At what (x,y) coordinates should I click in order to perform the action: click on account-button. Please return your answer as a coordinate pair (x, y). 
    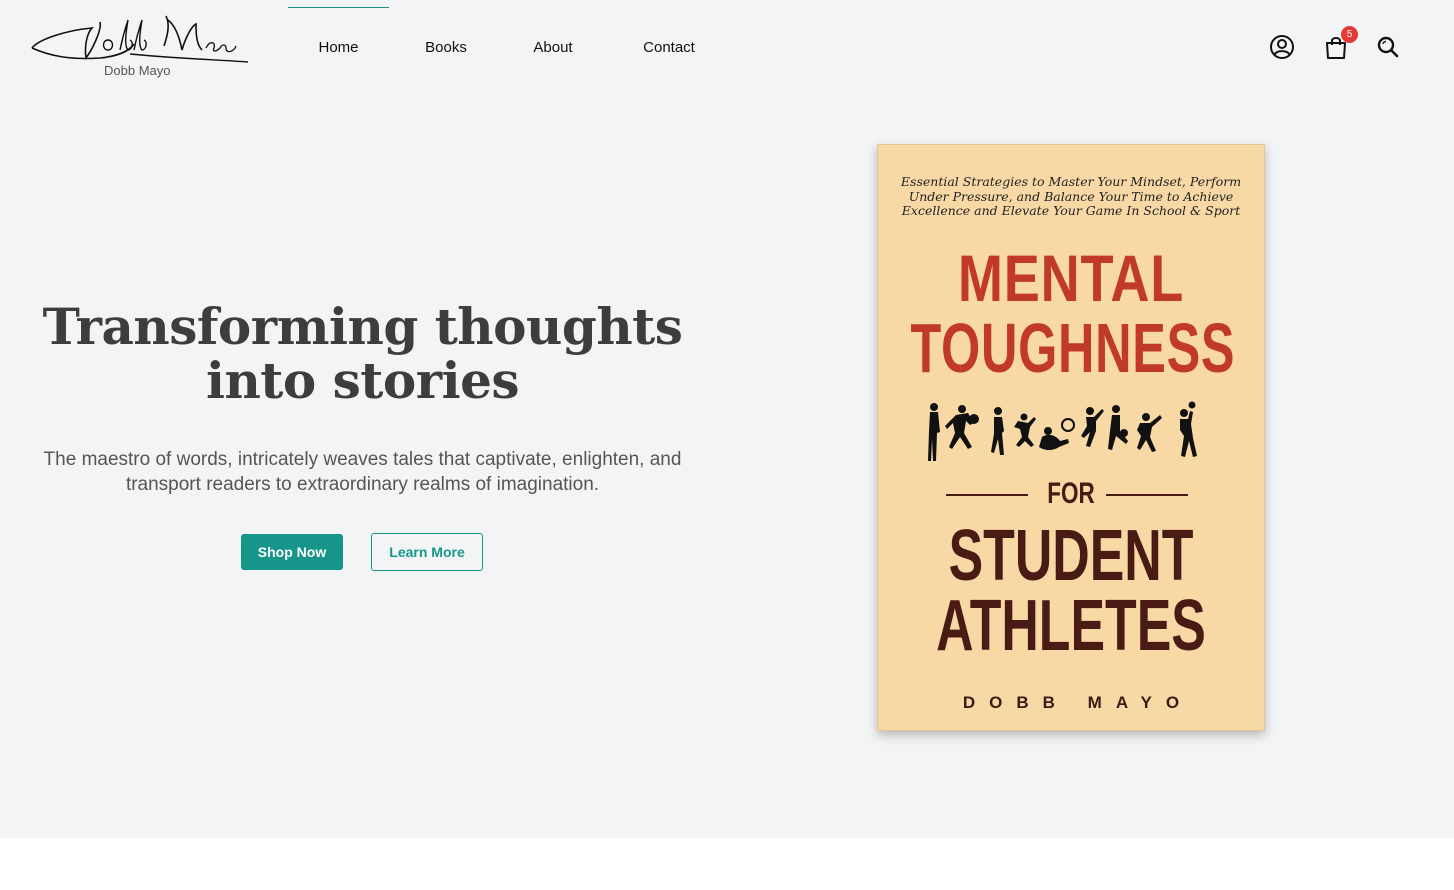
    Looking at the image, I should click on (1282, 47).